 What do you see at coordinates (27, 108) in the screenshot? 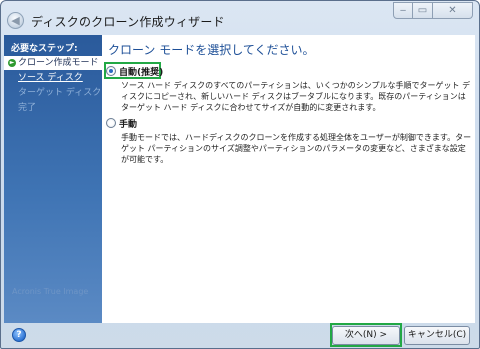
I see `sidebar-item-finish: 完了` at bounding box center [27, 108].